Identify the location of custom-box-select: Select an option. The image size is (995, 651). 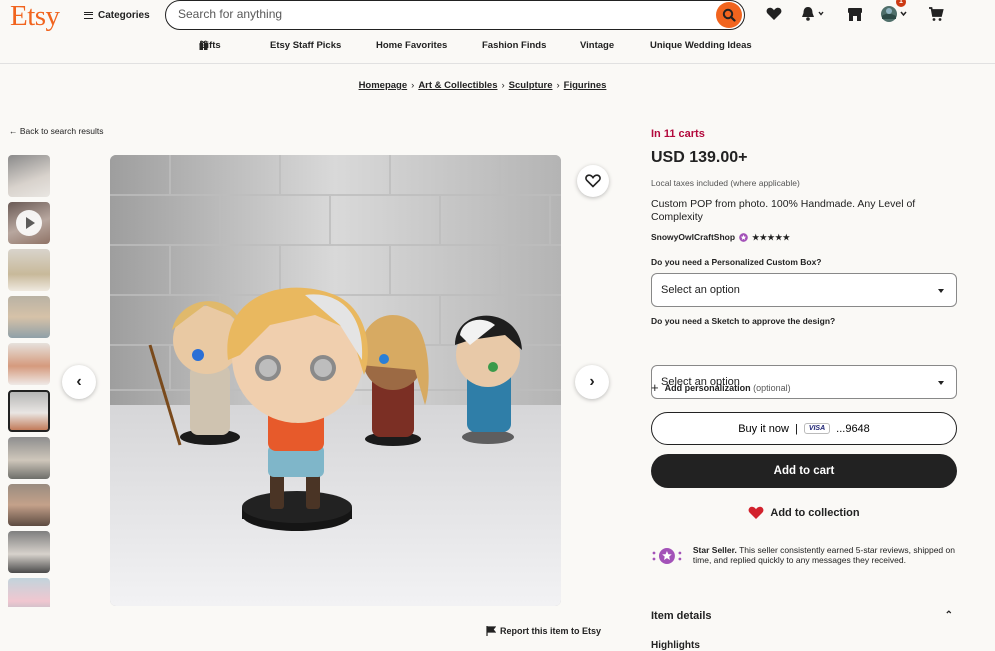
(804, 290).